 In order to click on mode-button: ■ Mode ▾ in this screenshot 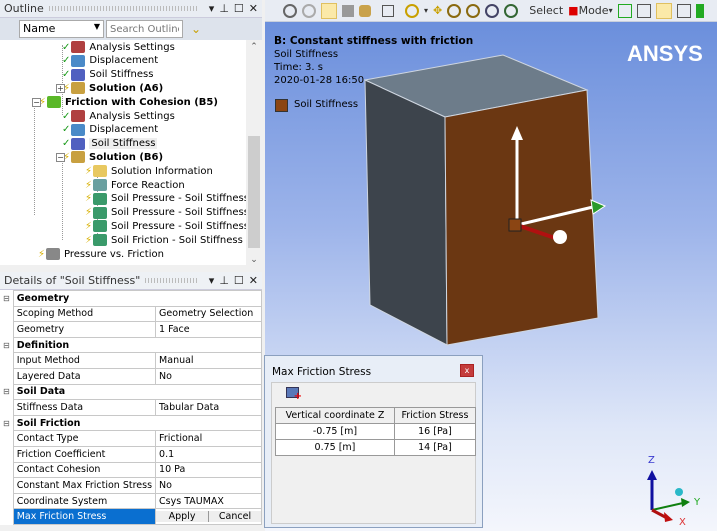, I will do `click(590, 10)`.